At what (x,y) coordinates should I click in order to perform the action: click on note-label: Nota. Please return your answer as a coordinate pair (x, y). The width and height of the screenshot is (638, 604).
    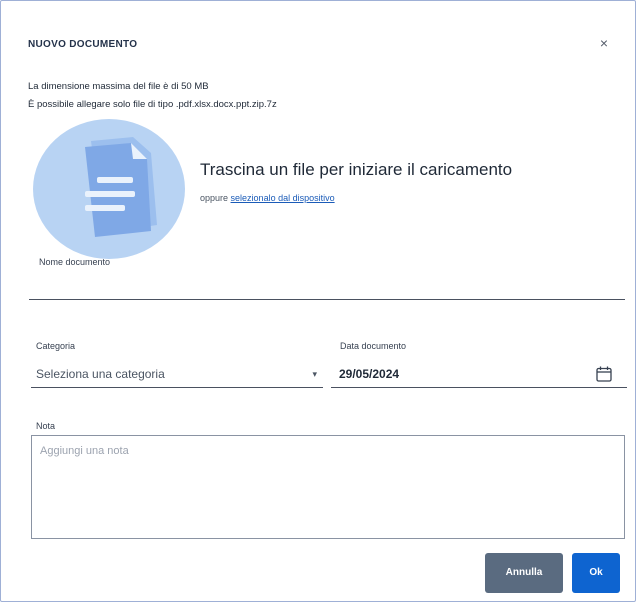
    Looking at the image, I should click on (46, 426).